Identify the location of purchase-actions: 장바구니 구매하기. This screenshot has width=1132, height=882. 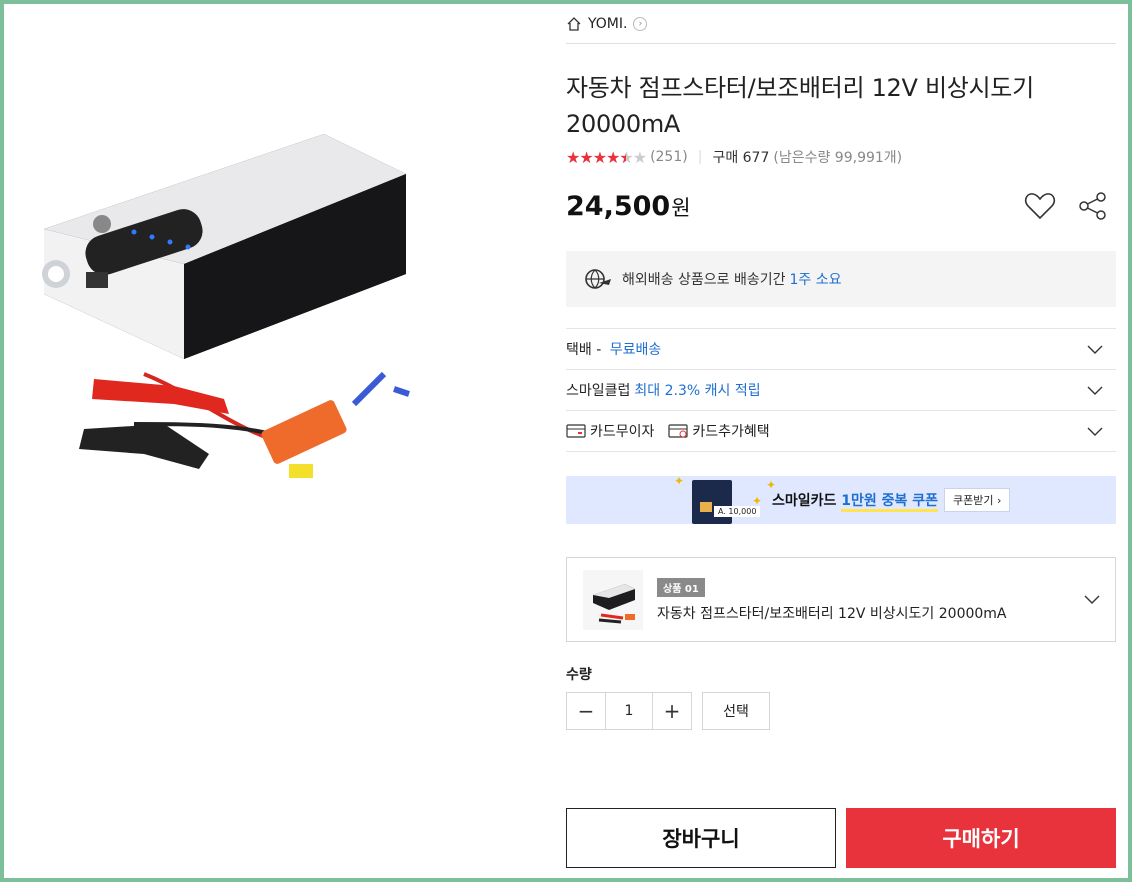
(841, 838).